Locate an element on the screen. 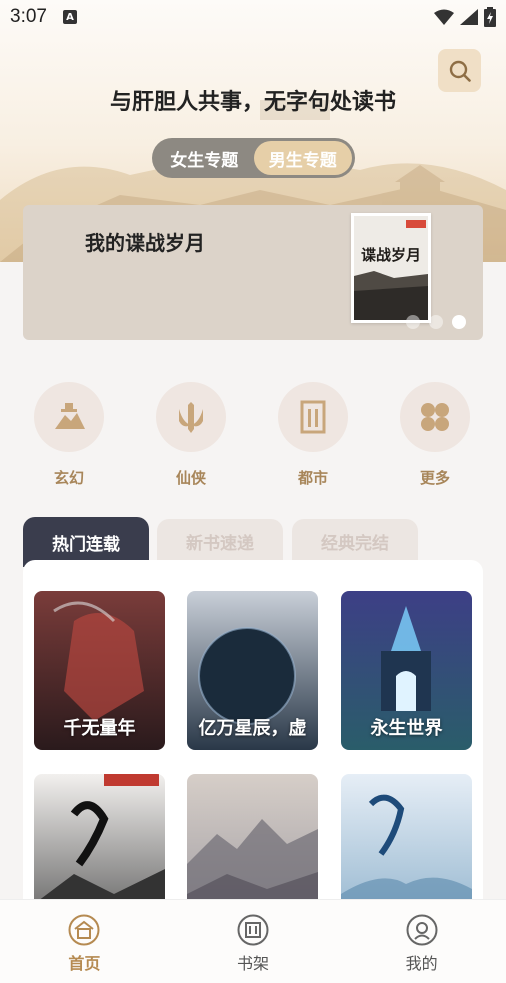 Image resolution: width=506 pixels, height=983 pixels. featured-banner: 我的谍战岁月 谍战岁月 is located at coordinates (253, 272).